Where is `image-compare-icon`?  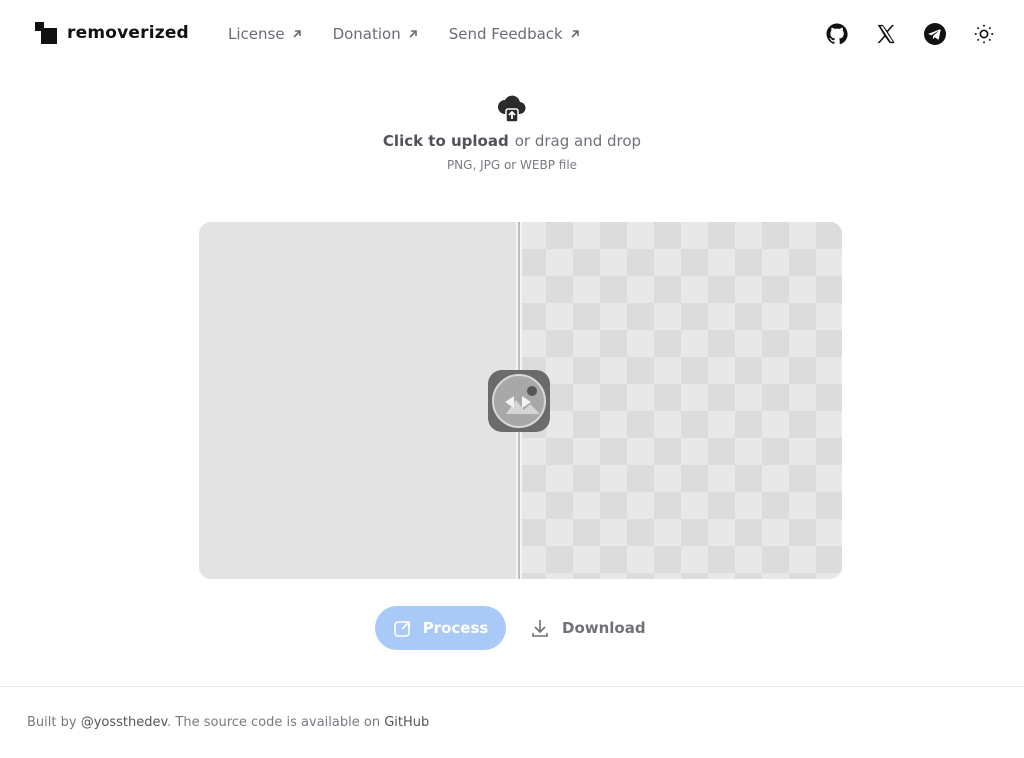 image-compare-icon is located at coordinates (522, 400).